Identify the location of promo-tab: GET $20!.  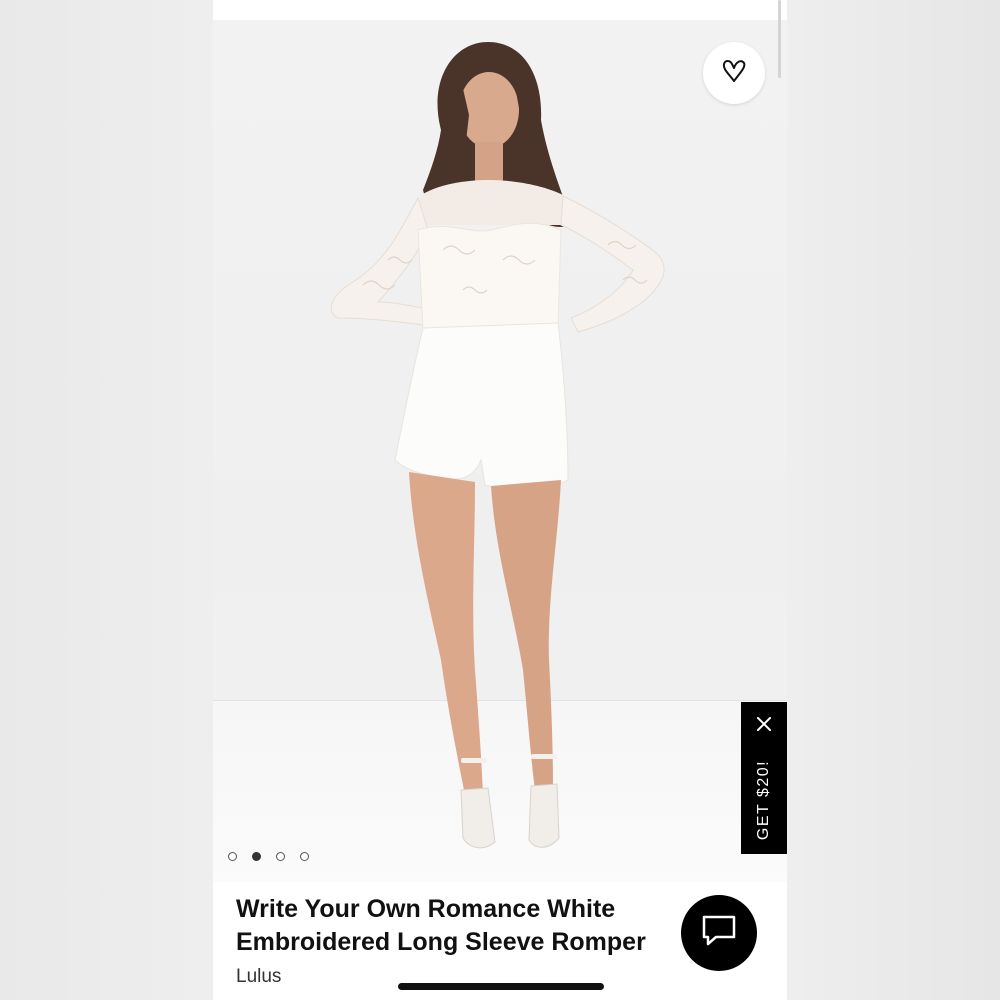
(764, 778).